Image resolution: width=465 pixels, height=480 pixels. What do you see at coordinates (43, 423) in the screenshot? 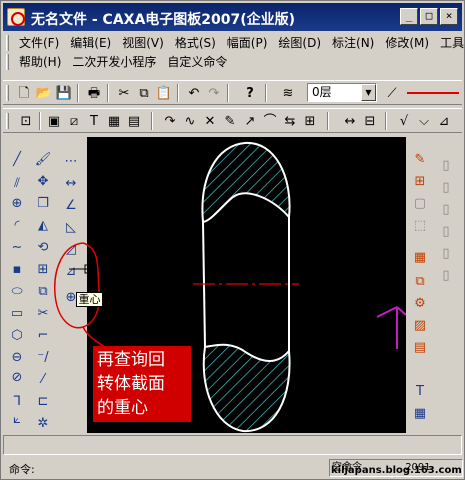
I see `explode-icon: ✲` at bounding box center [43, 423].